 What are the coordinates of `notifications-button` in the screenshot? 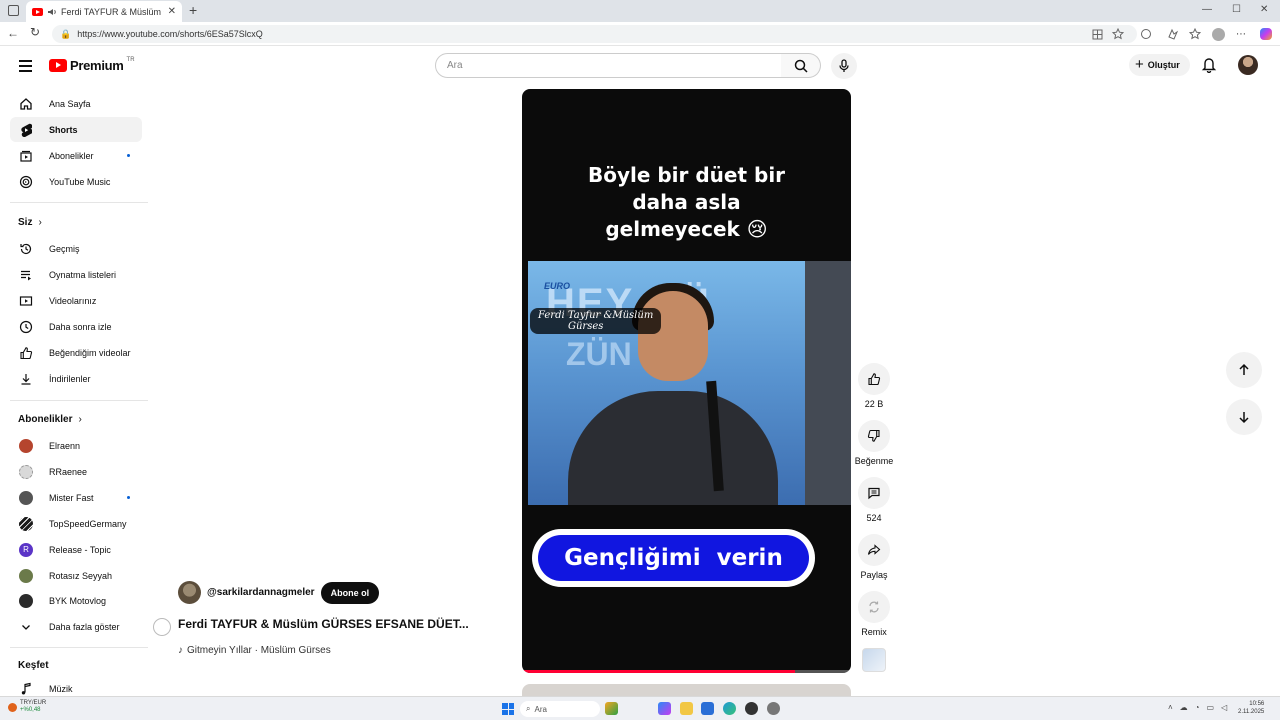 It's located at (1209, 64).